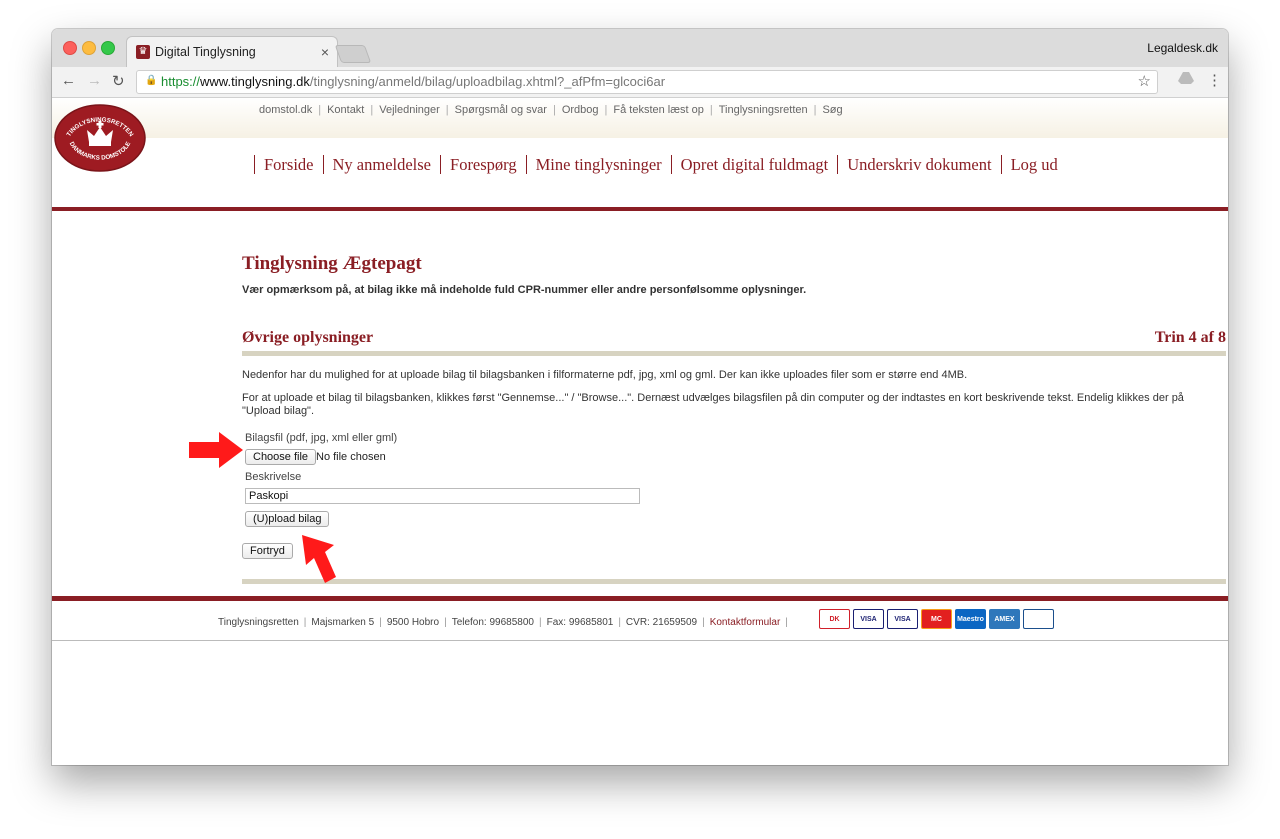 This screenshot has height=839, width=1280. I want to click on footer-phone: Telefon: 99685800, so click(492, 622).